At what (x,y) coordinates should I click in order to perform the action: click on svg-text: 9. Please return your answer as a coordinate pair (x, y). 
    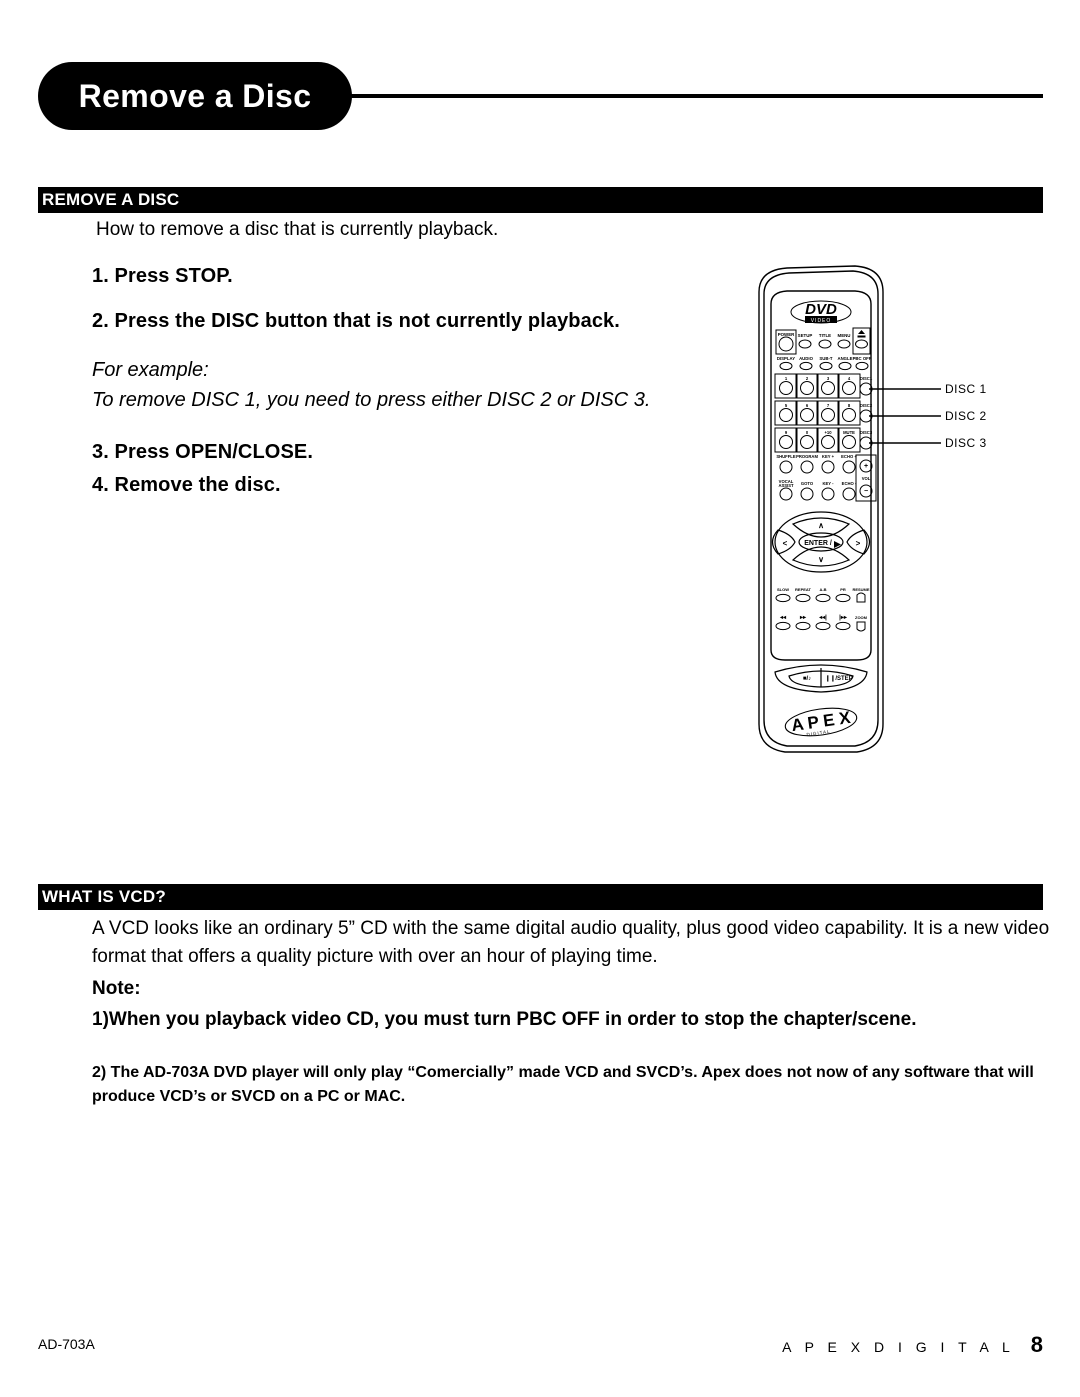
    Looking at the image, I should click on (786, 432).